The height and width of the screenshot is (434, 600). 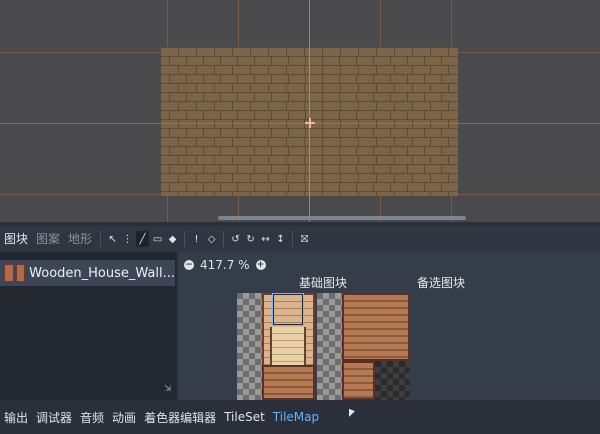 What do you see at coordinates (80, 239) in the screenshot?
I see `tab-2: 地形` at bounding box center [80, 239].